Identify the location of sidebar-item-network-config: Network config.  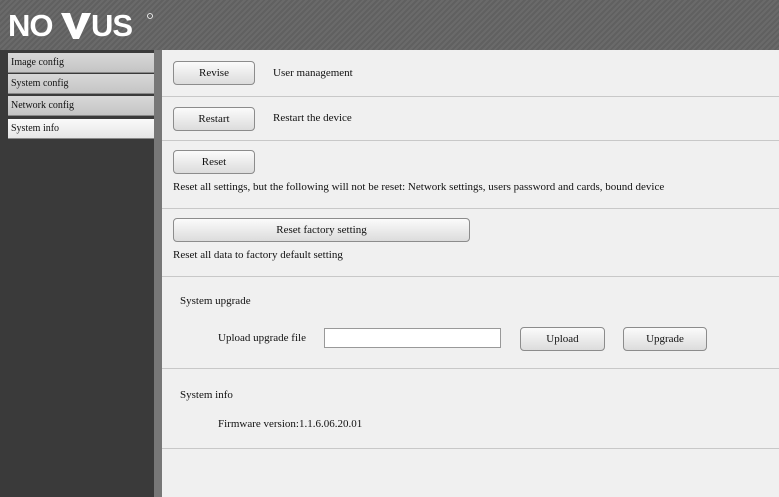
(81, 106).